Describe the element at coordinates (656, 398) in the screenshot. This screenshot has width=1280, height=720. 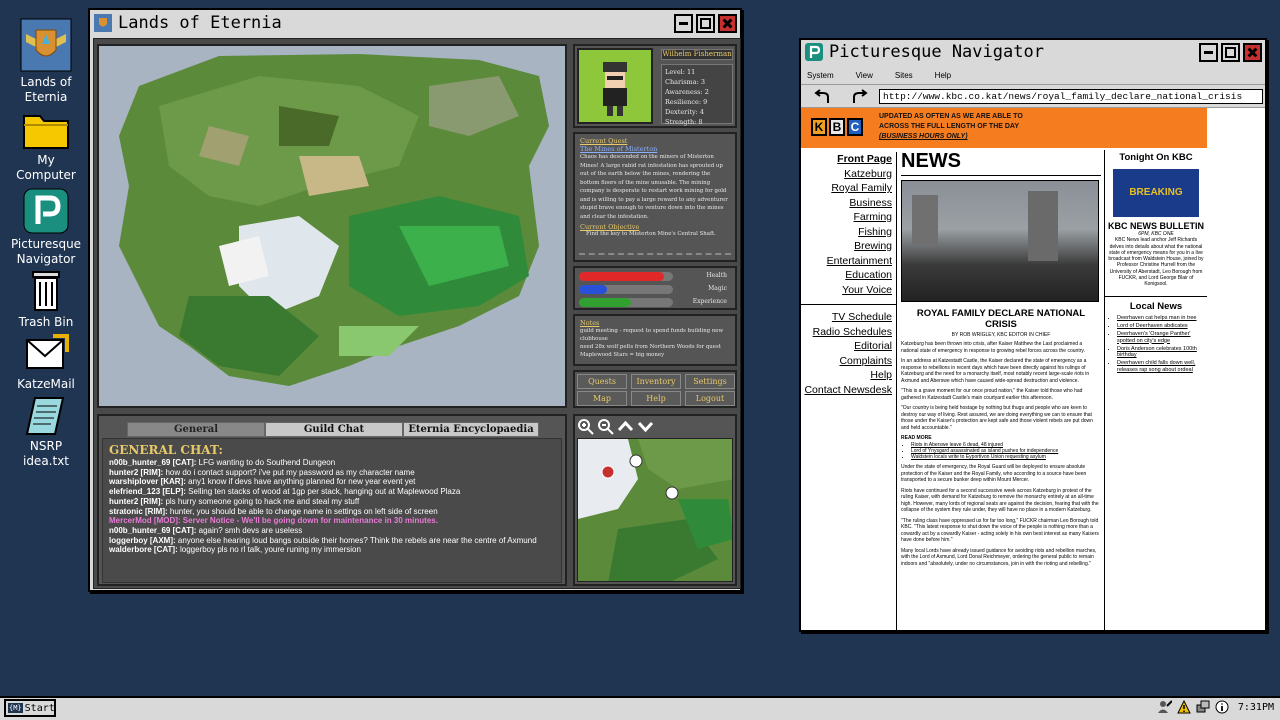
I see `help-button: Help` at that location.